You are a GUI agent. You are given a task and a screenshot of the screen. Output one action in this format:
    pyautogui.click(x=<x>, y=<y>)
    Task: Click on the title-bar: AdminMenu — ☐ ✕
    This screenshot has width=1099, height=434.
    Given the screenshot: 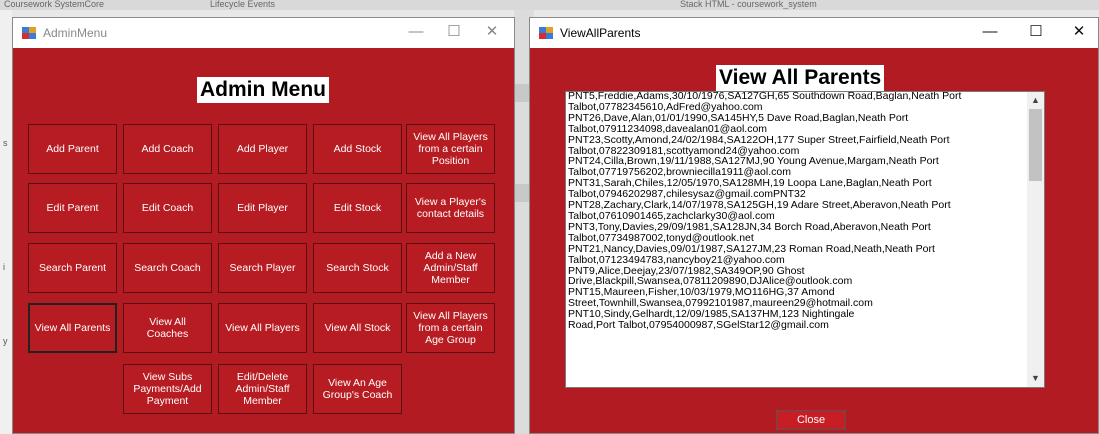 What is the action you would take?
    pyautogui.click(x=263, y=33)
    